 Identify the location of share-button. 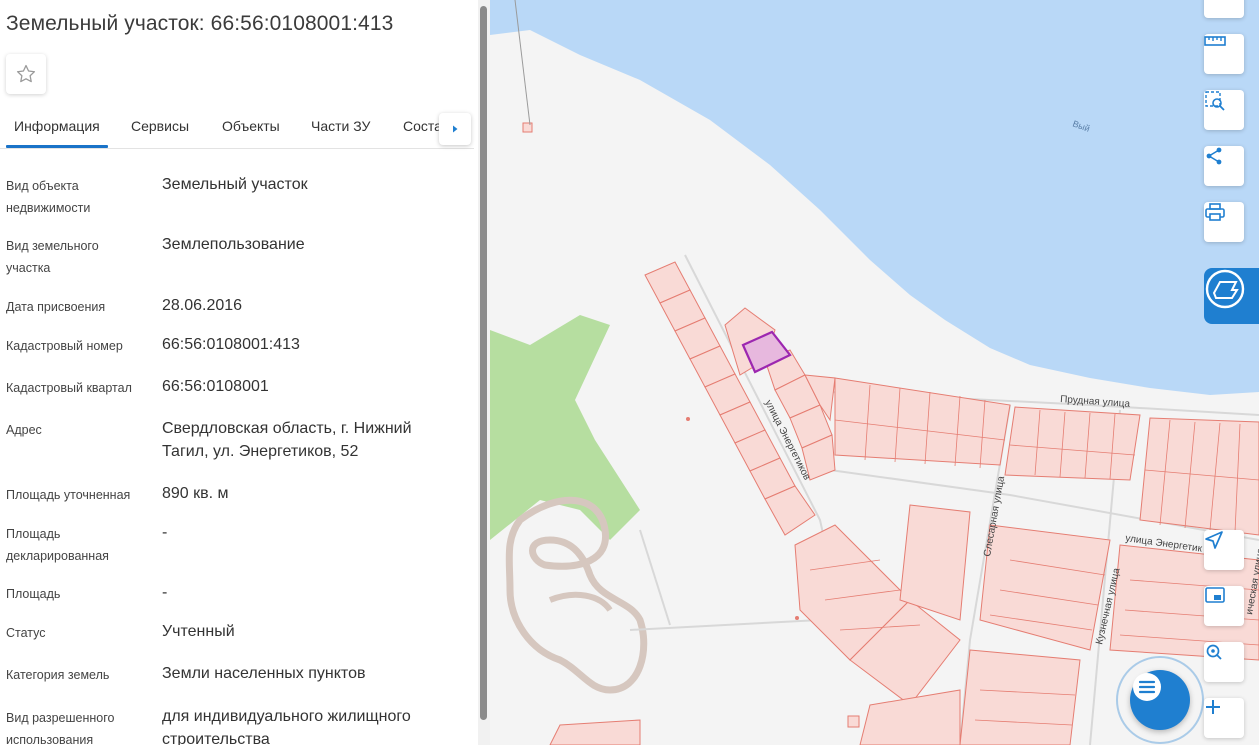
(1224, 166).